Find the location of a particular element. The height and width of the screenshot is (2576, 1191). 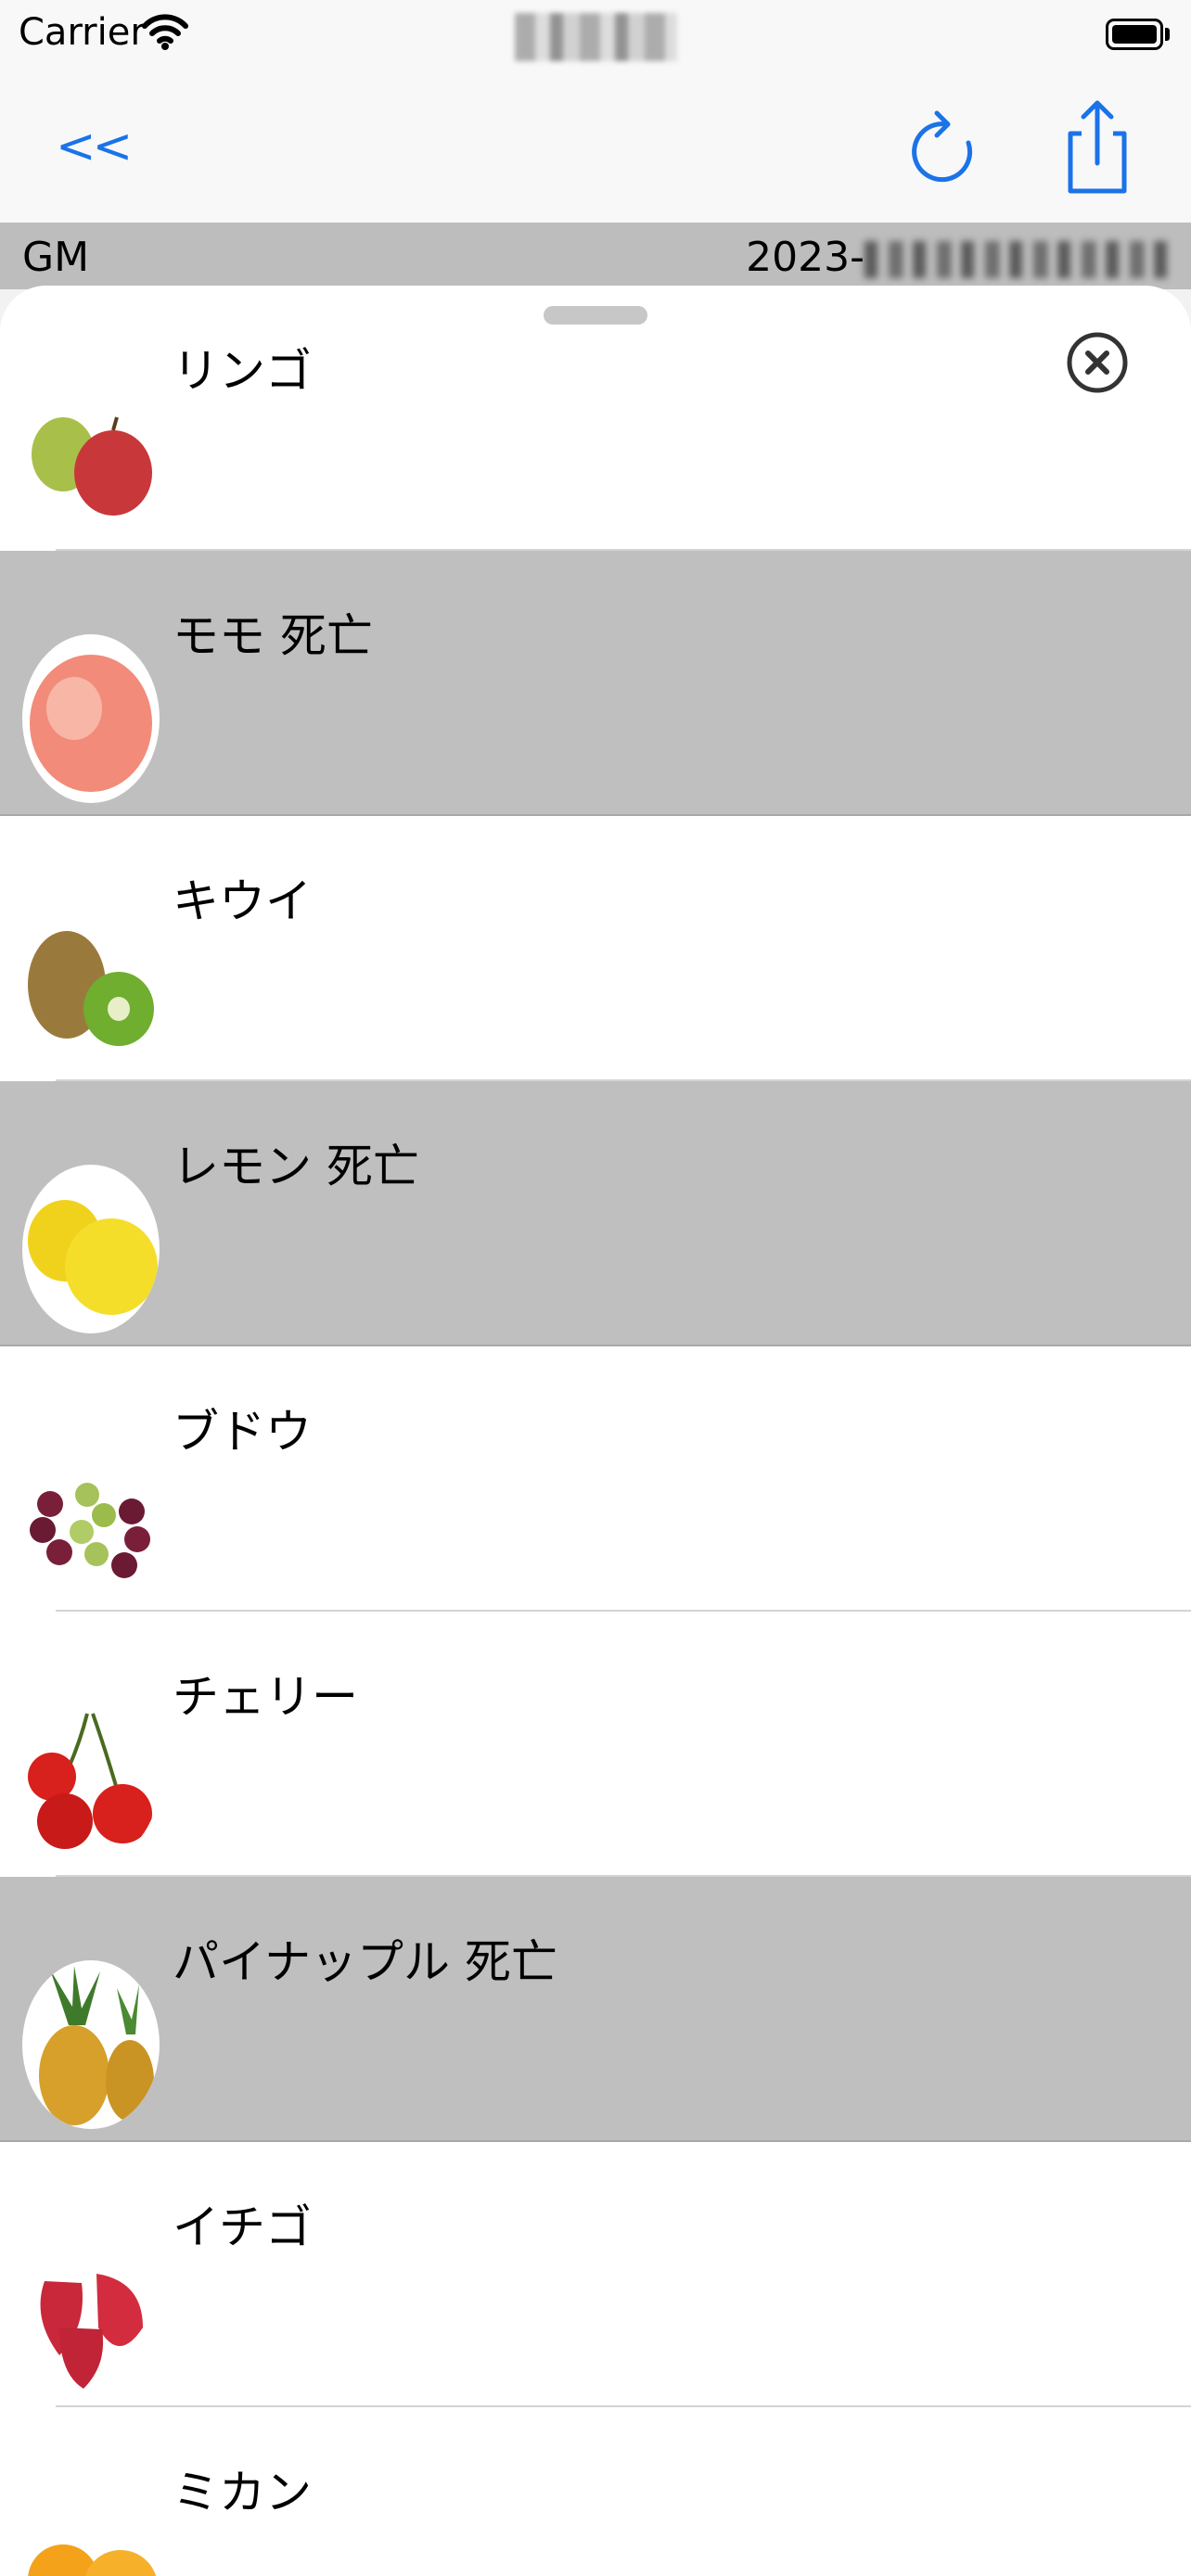

apple-image is located at coordinates (91, 453).